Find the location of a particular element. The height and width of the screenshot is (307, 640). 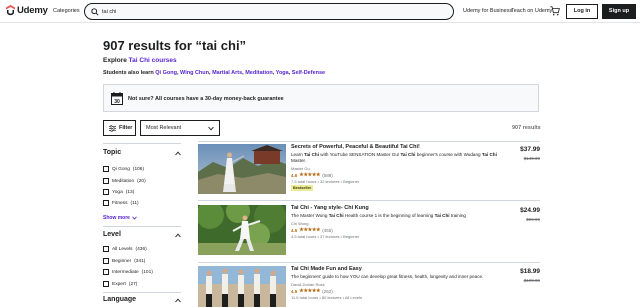

udemy-logo-icon is located at coordinates (10, 10).